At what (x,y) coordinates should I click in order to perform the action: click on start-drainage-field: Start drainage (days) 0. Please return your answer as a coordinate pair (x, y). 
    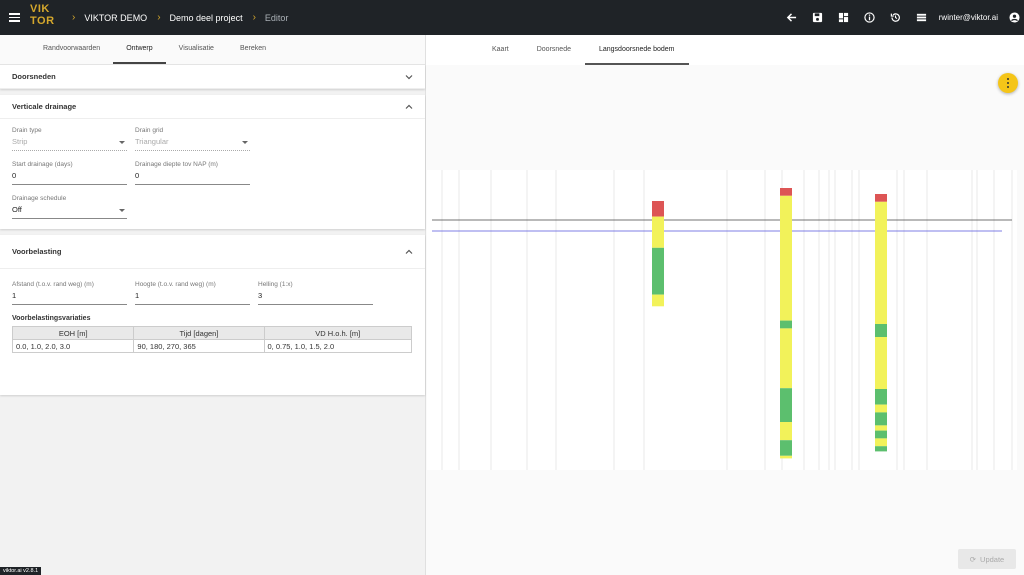
    Looking at the image, I should click on (69, 173).